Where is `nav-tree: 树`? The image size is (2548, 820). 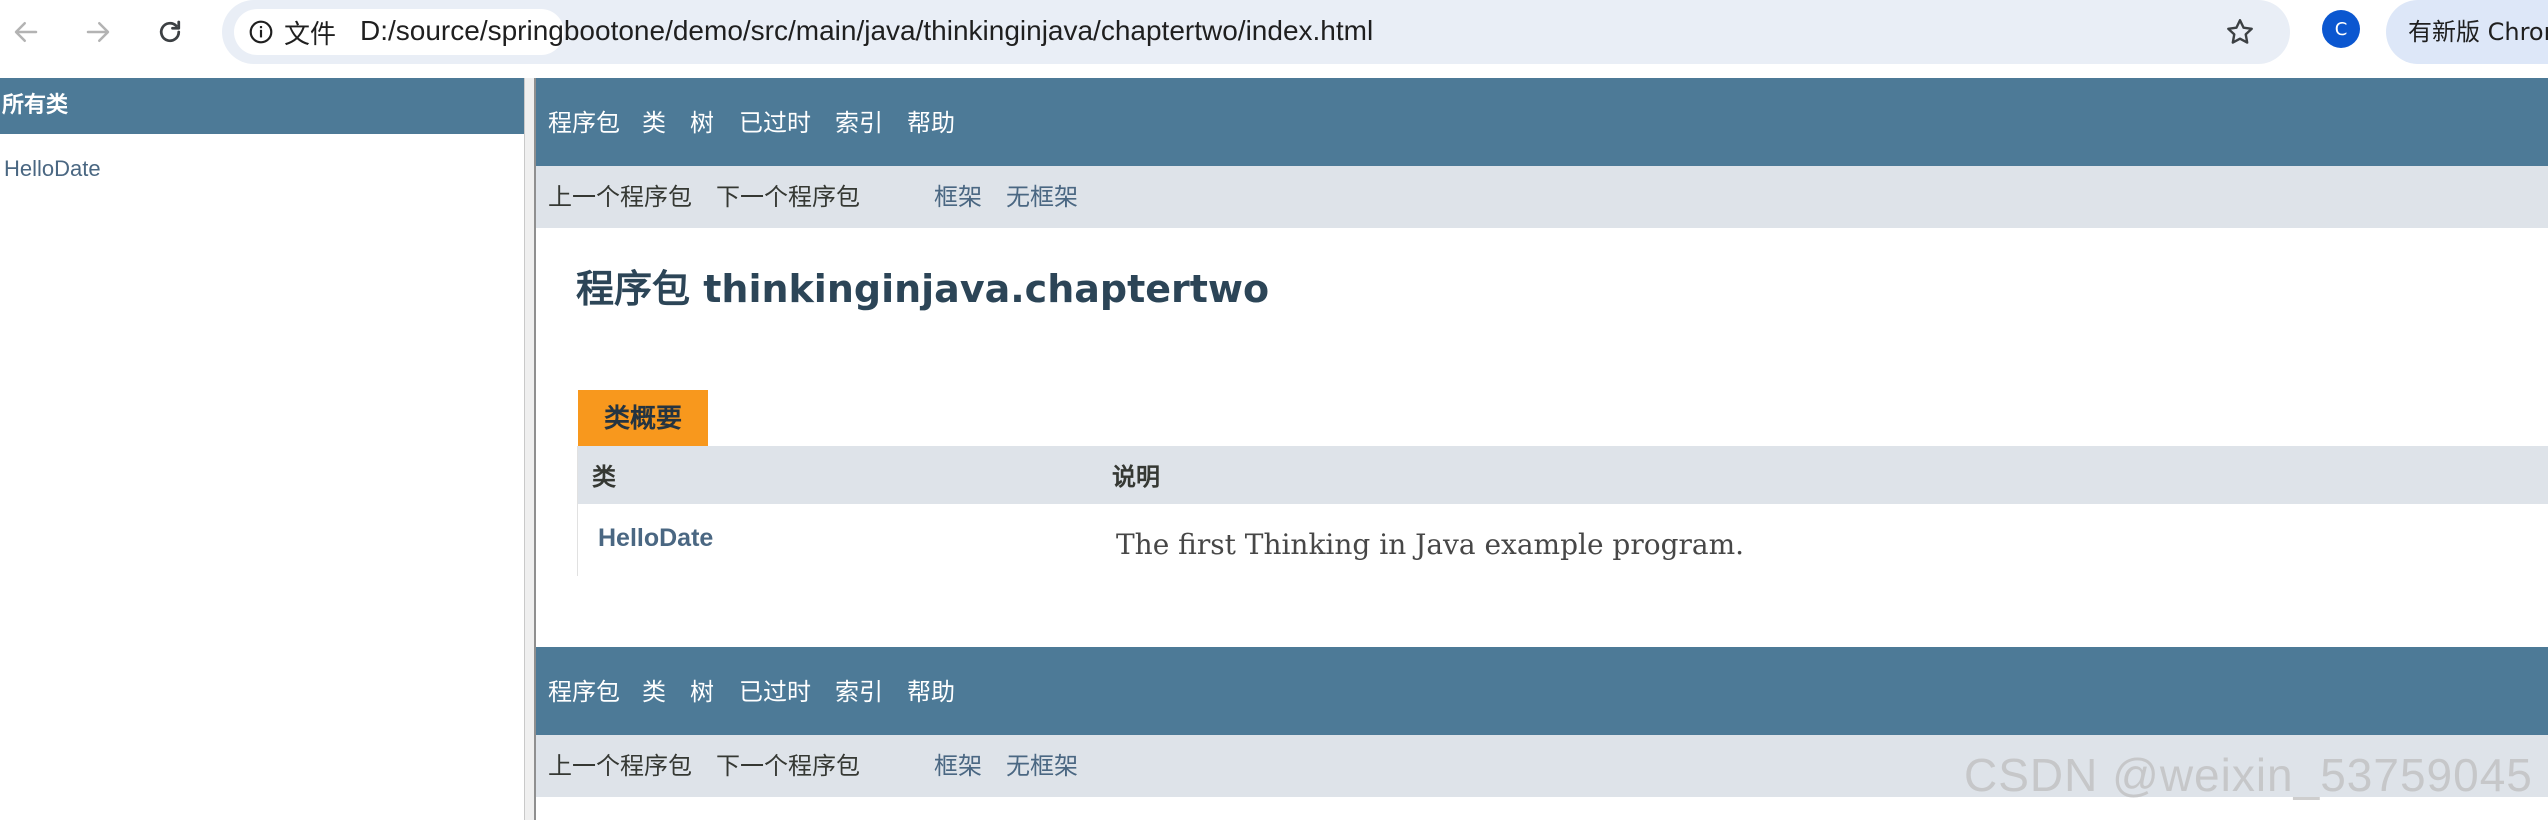
nav-tree: 树 is located at coordinates (702, 123).